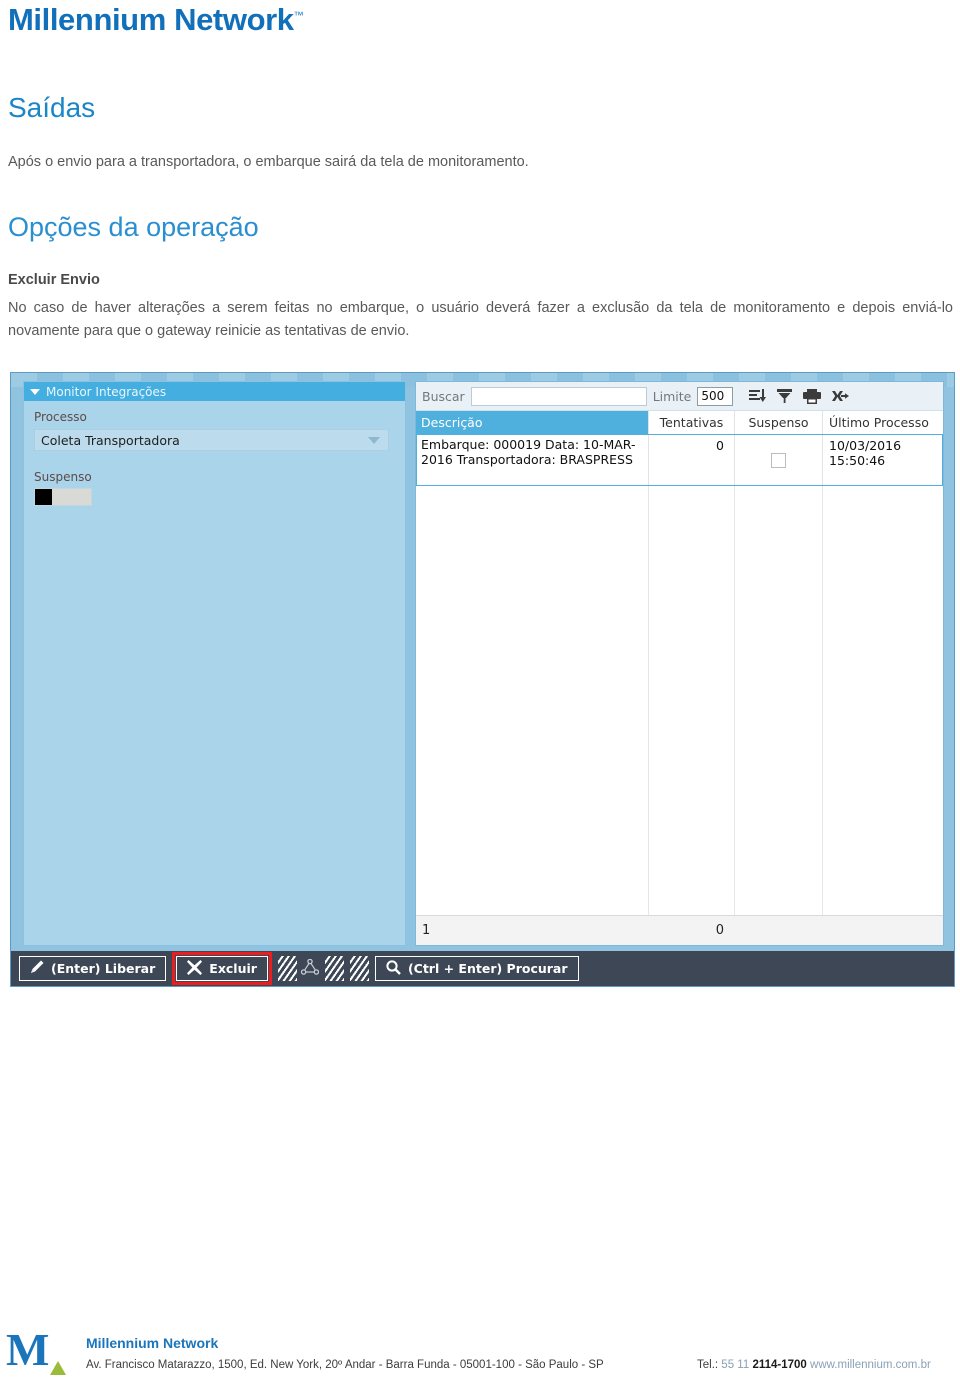  I want to click on procurar-button: (Ctrl + Enter) Procurar, so click(476, 968).